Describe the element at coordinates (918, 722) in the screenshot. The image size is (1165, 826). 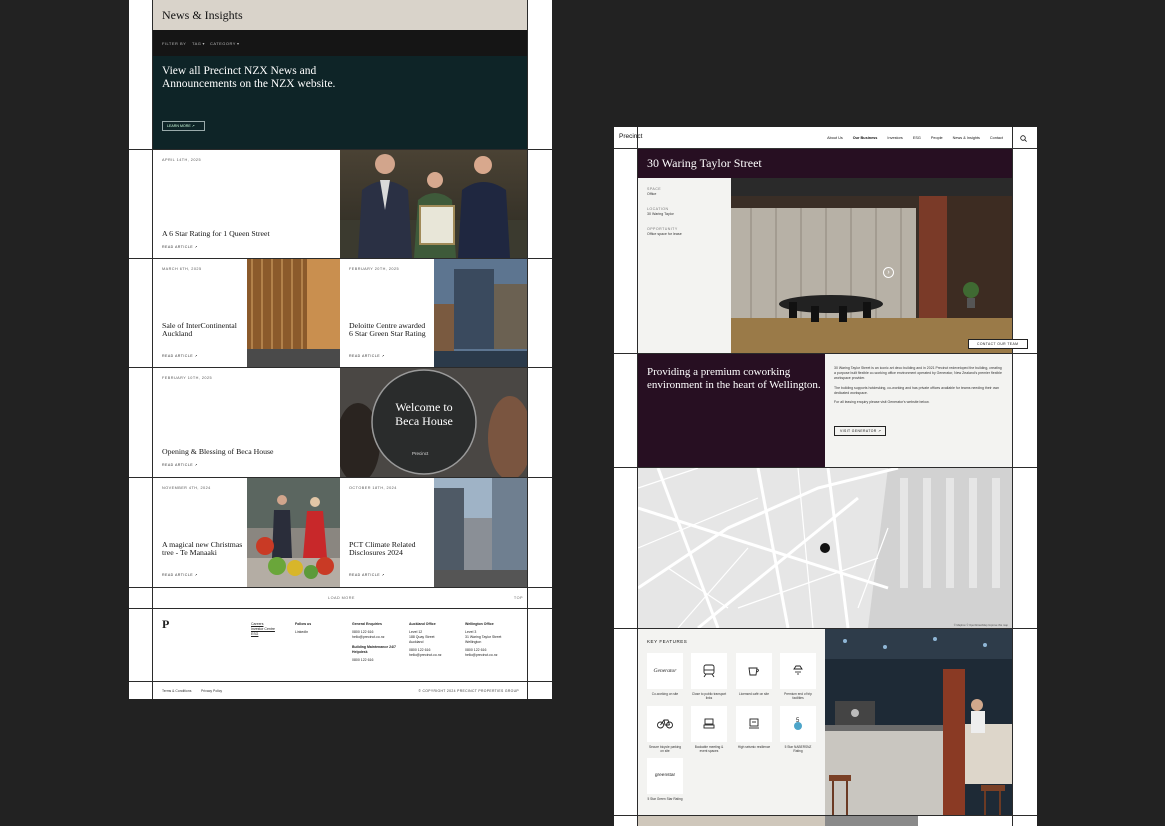
I see `cafe-photo` at that location.